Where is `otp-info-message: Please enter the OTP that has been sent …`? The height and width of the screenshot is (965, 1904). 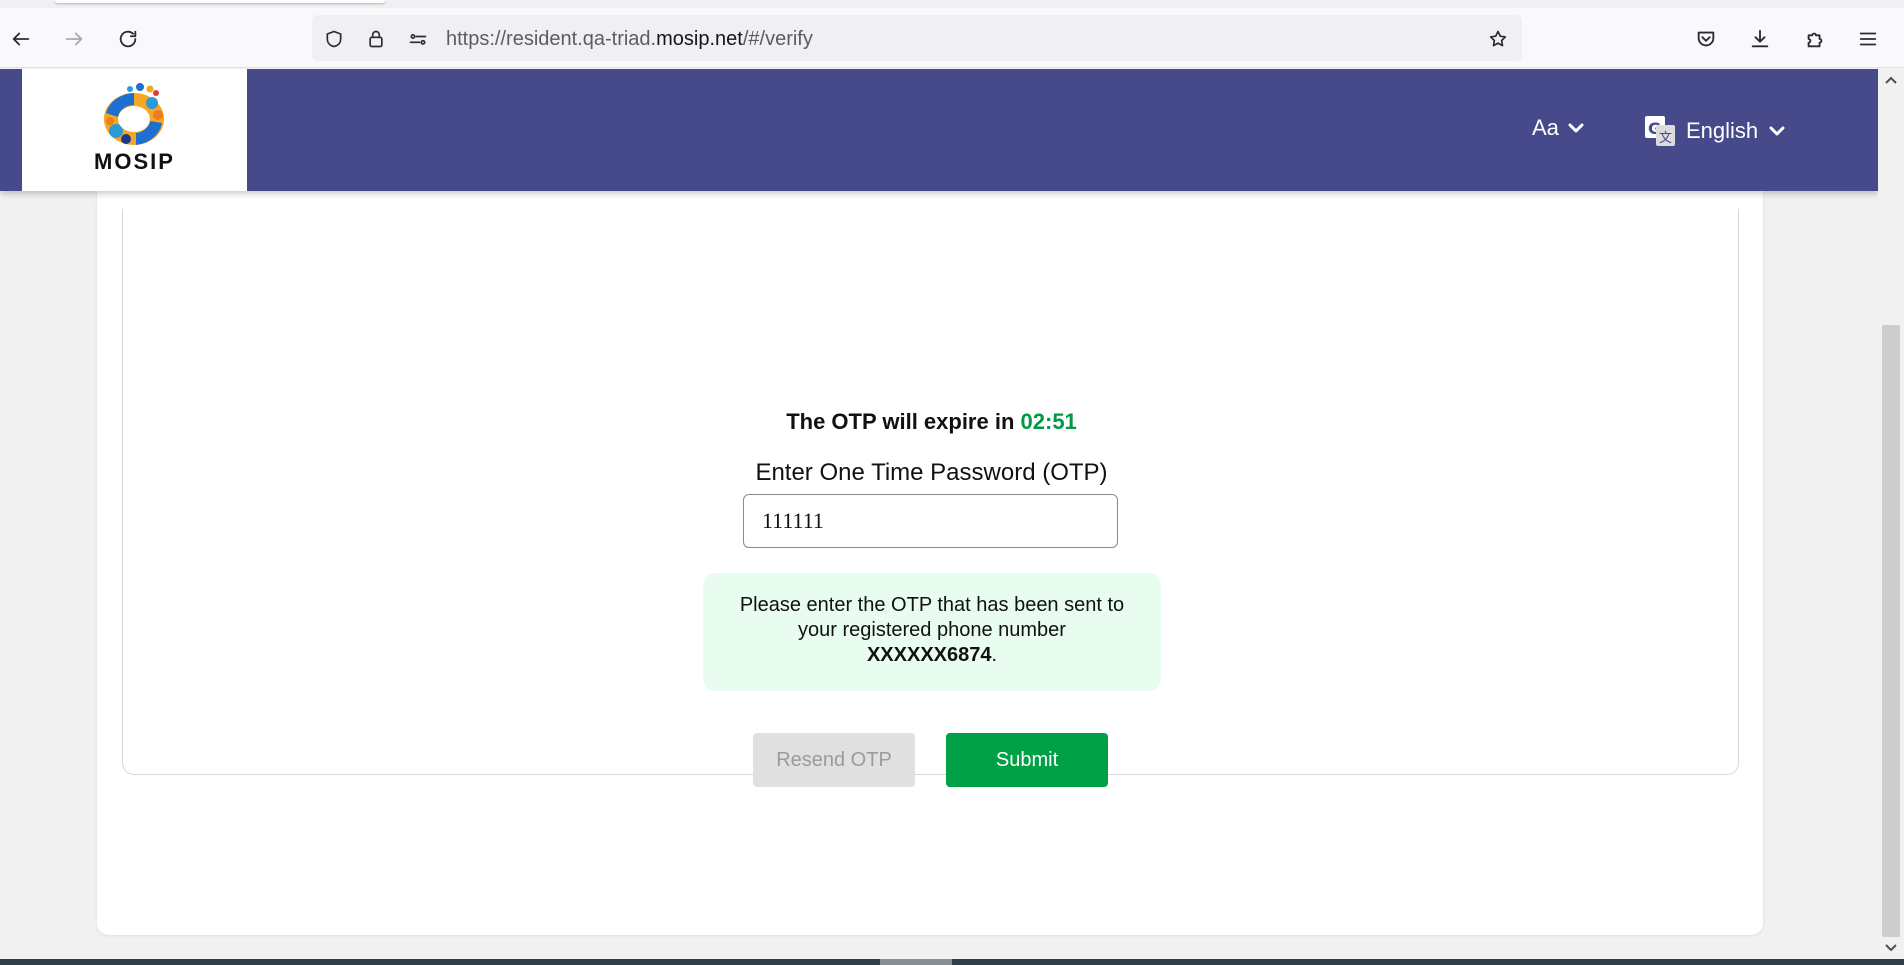
otp-info-message: Please enter the OTP that has been sent … is located at coordinates (932, 632).